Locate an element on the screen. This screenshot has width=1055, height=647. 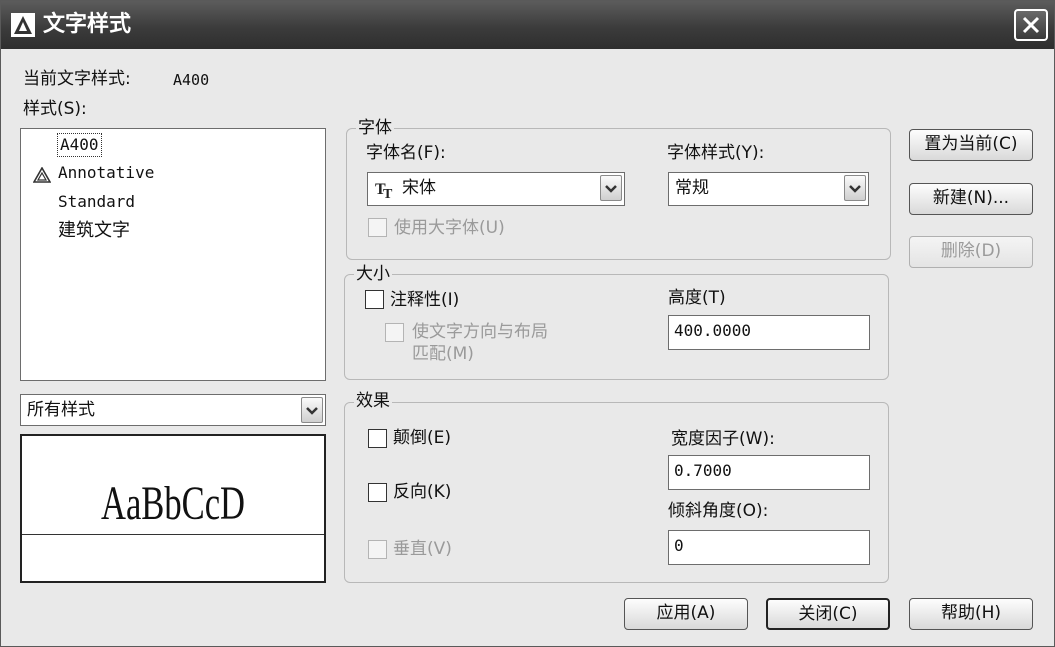
current-style-label: 当前文字样式: is located at coordinates (77, 79).